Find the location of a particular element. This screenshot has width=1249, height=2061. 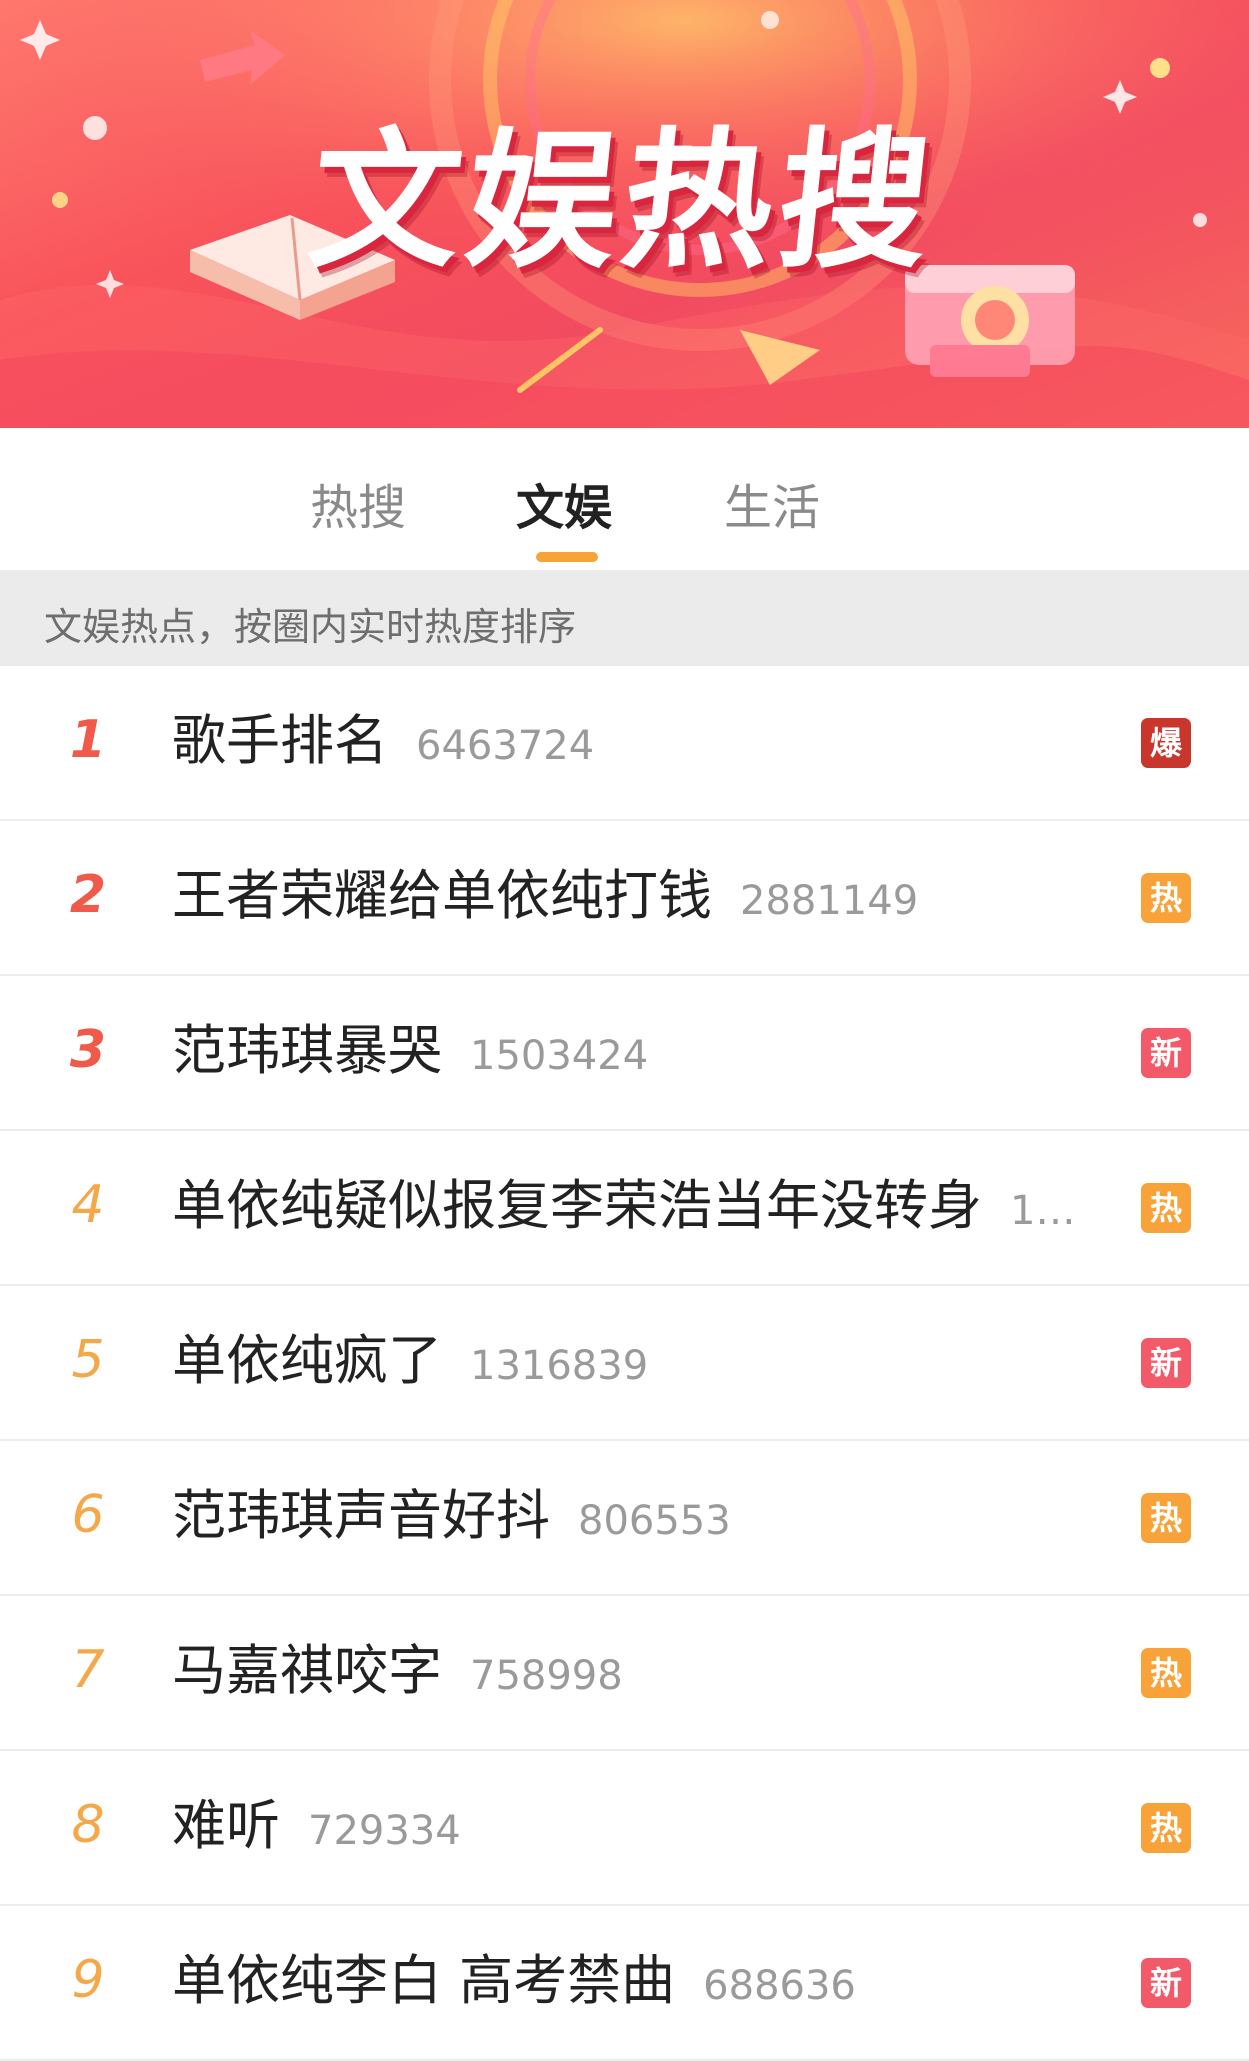

list-item-text: 马嘉祺咬字 758998 is located at coordinates (632, 1671).